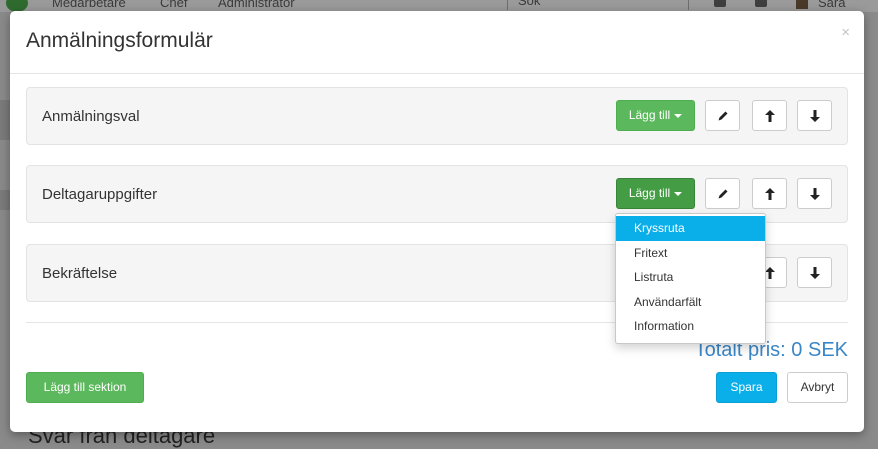  I want to click on section-title: Anmälningsval, so click(91, 116).